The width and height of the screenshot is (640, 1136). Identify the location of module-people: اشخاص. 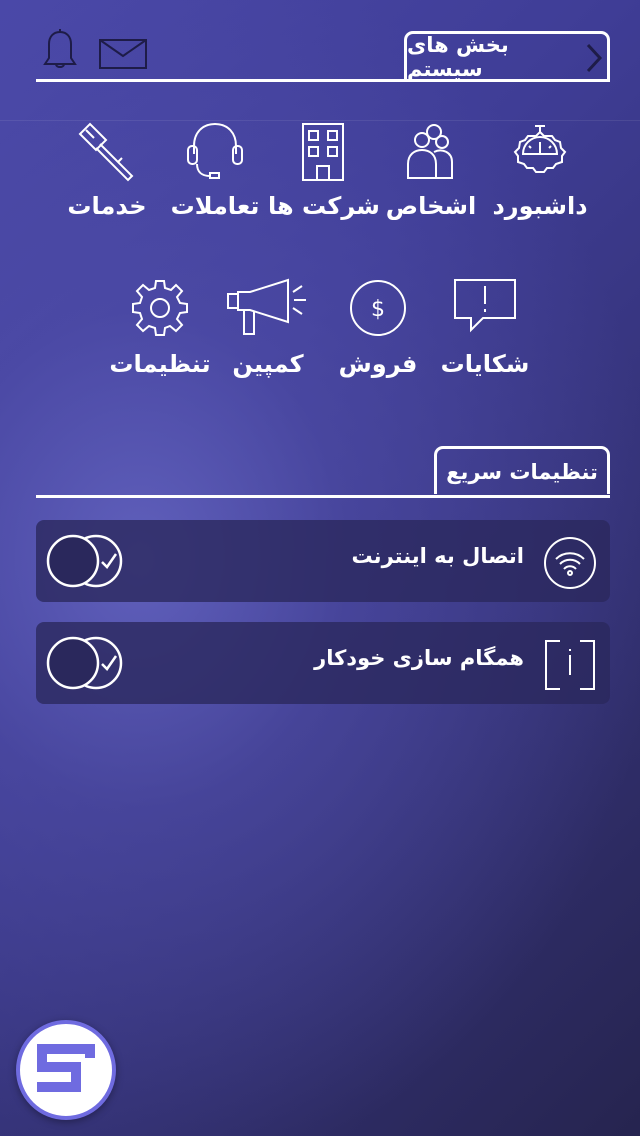
(431, 170).